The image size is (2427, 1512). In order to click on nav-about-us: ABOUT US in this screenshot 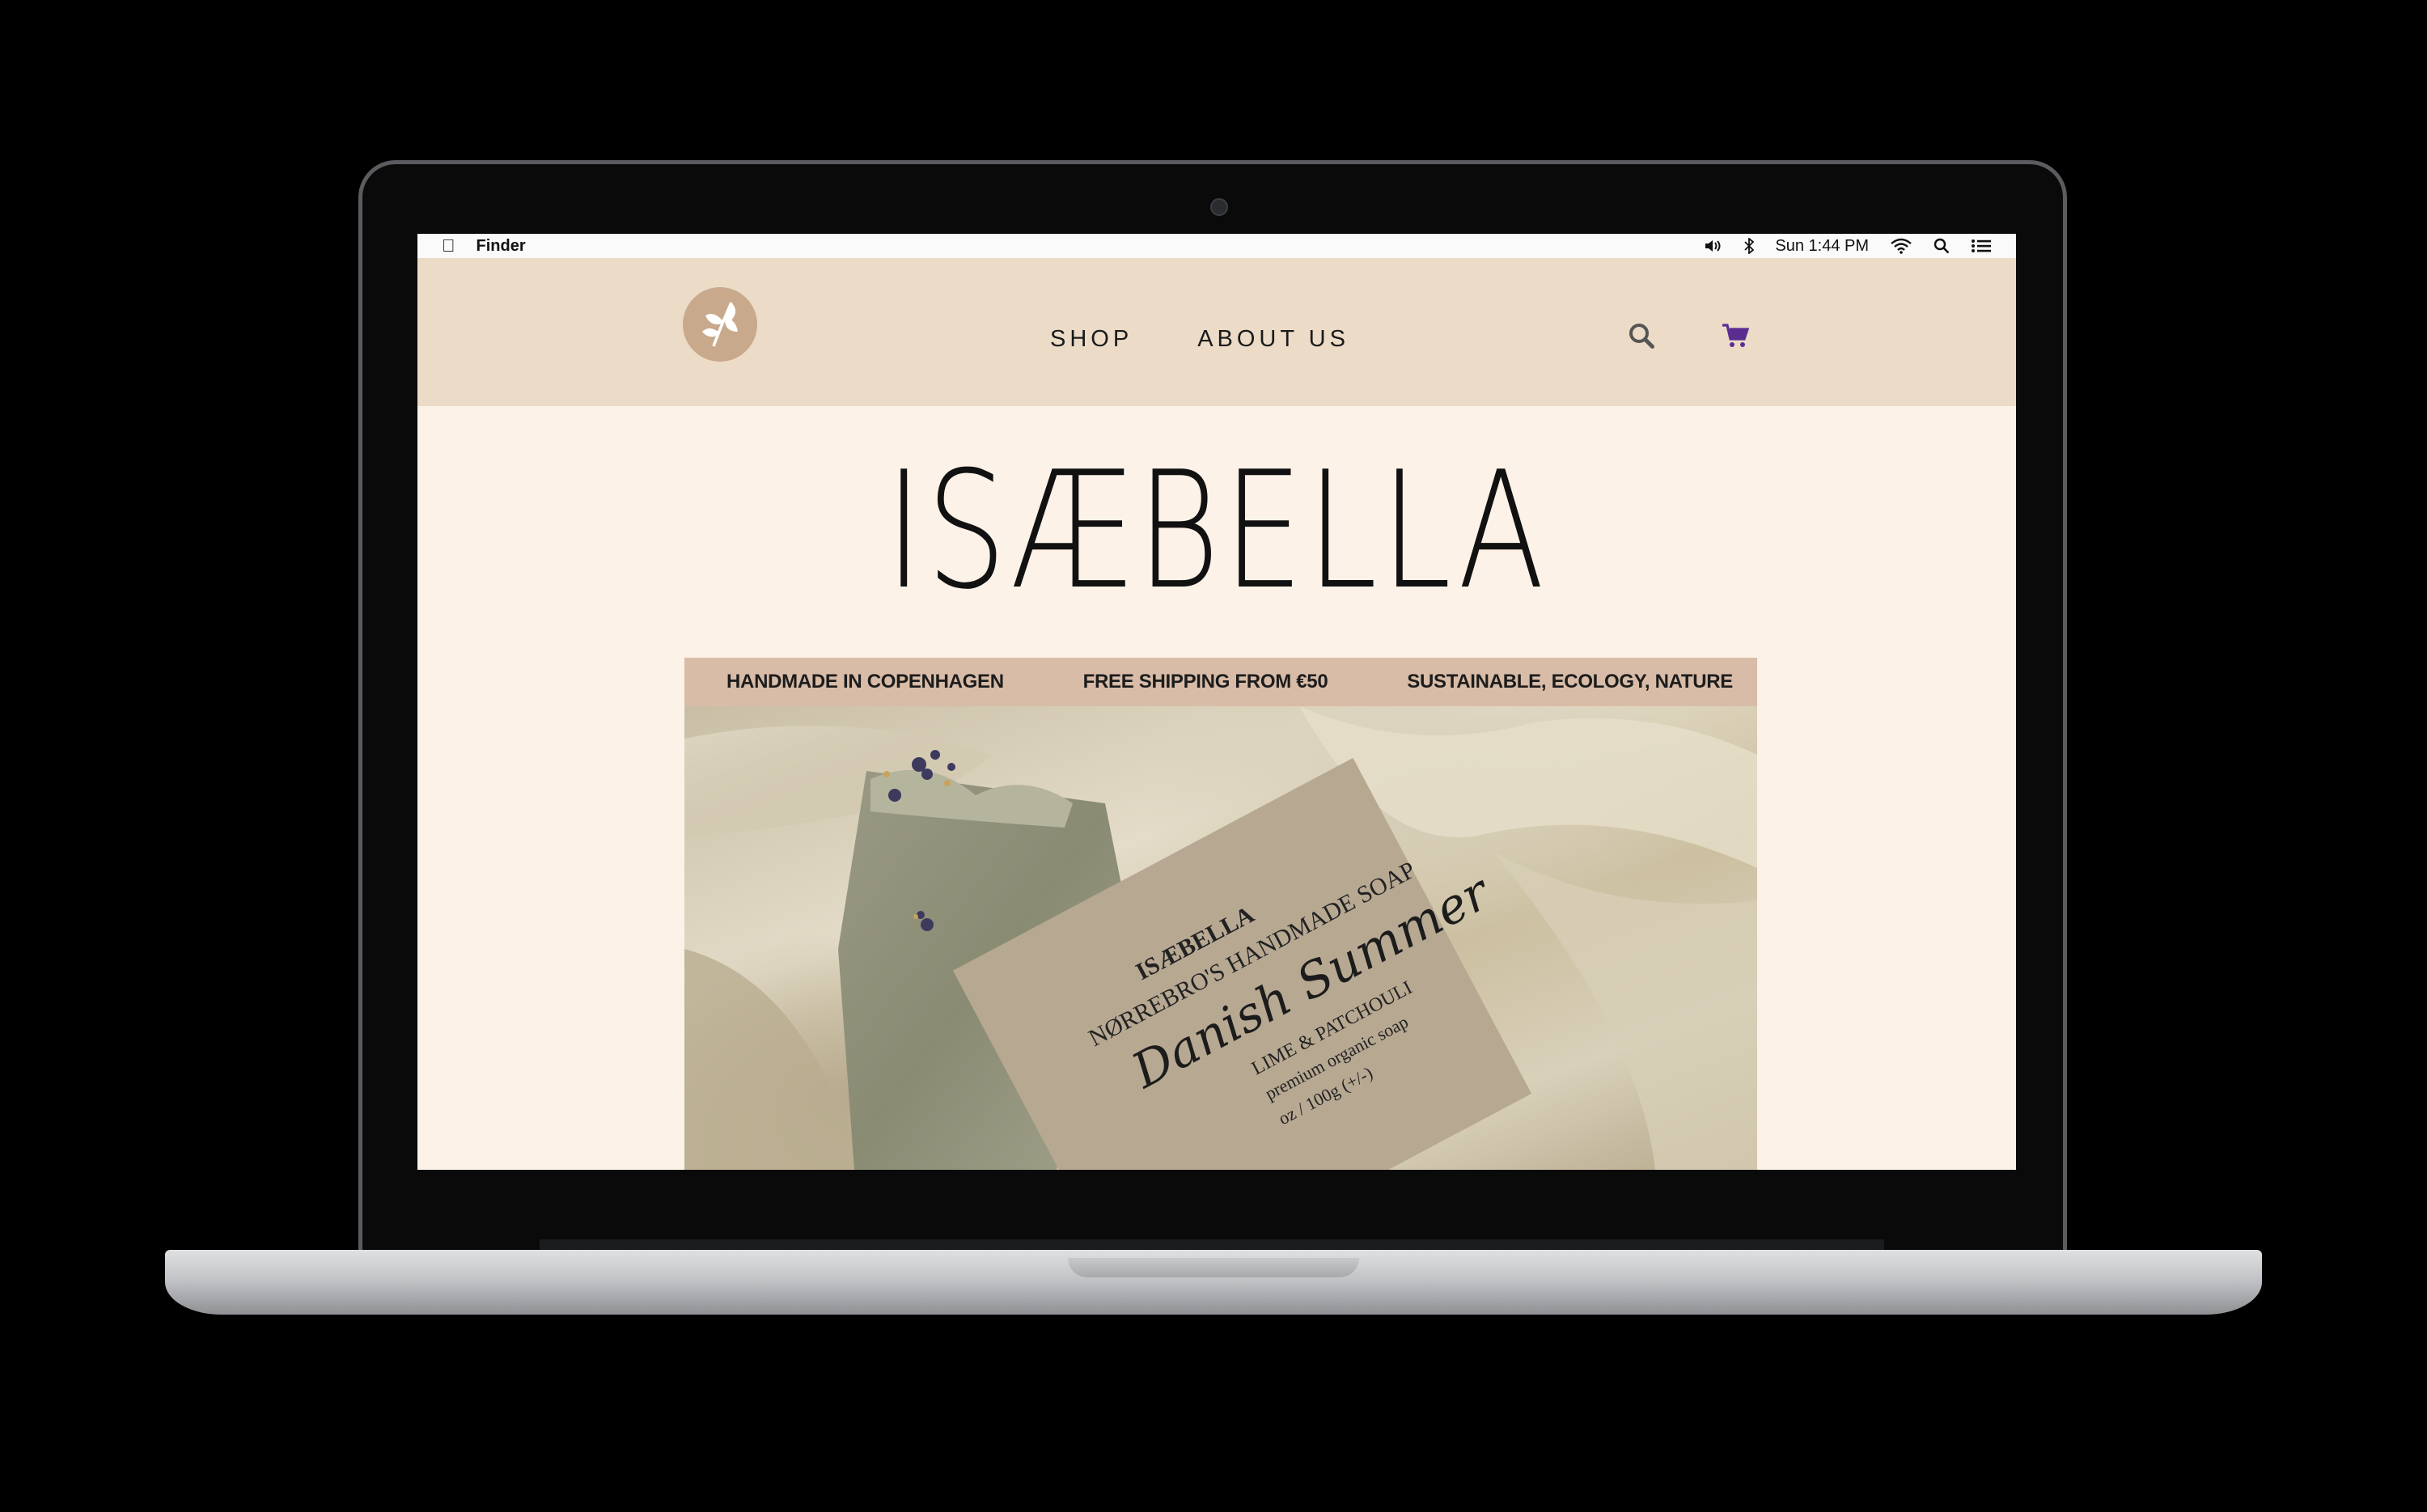, I will do `click(1273, 339)`.